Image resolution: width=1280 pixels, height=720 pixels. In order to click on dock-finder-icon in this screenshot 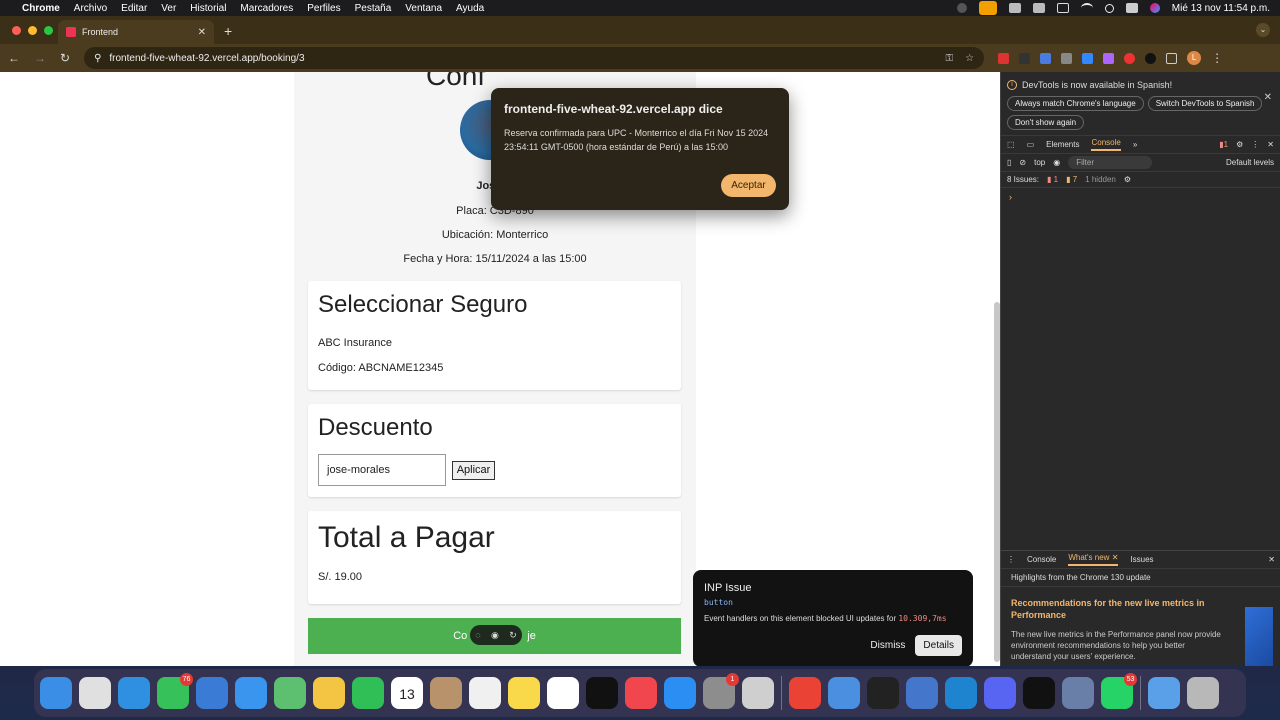, I will do `click(56, 693)`.